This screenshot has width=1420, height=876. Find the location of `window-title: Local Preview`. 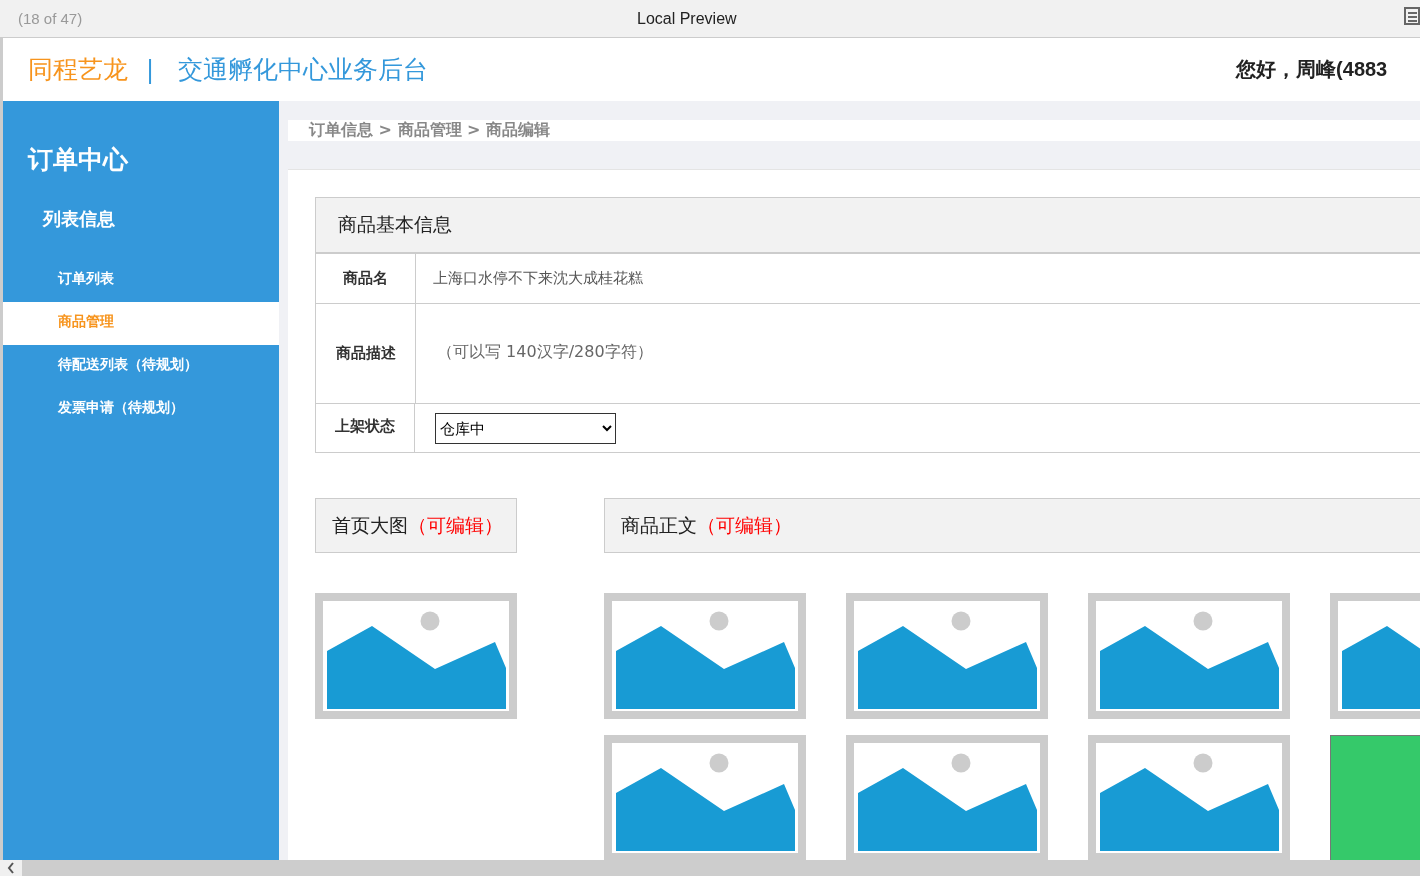

window-title: Local Preview is located at coordinates (687, 18).